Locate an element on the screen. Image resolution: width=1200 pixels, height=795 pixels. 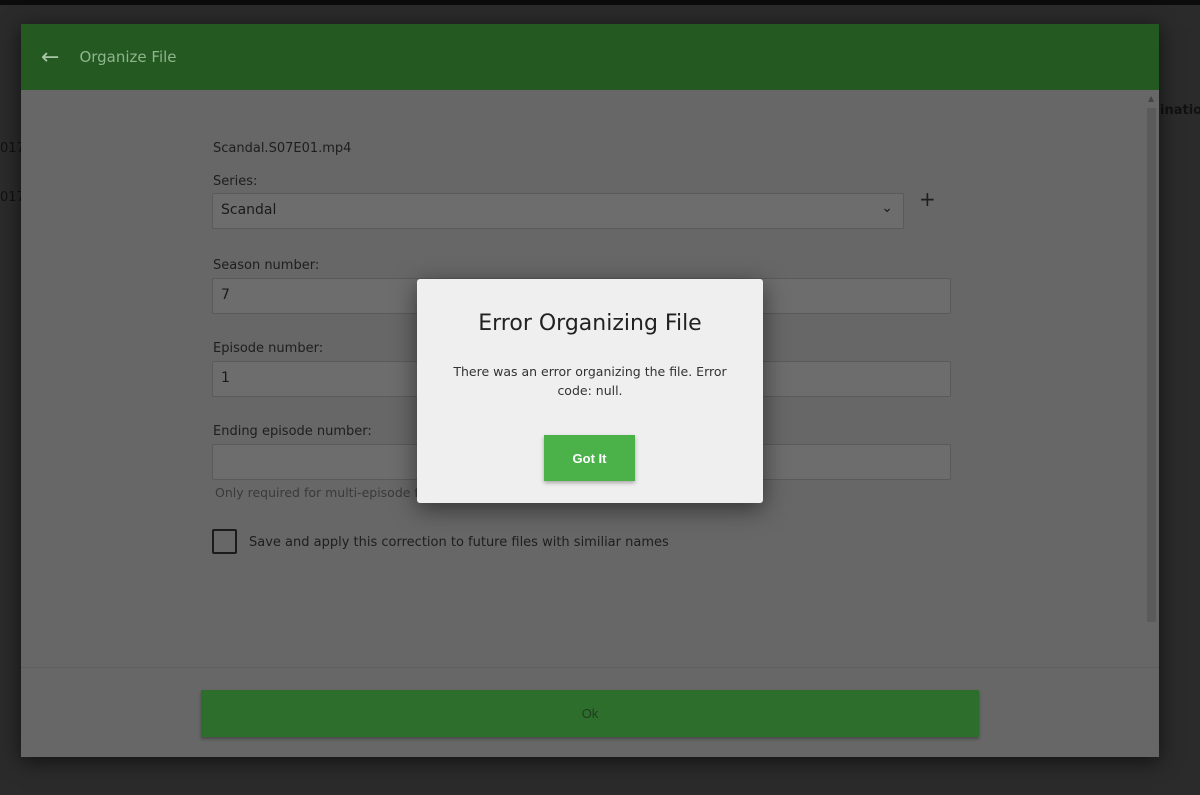
episode-label: Episode number: is located at coordinates (268, 348).